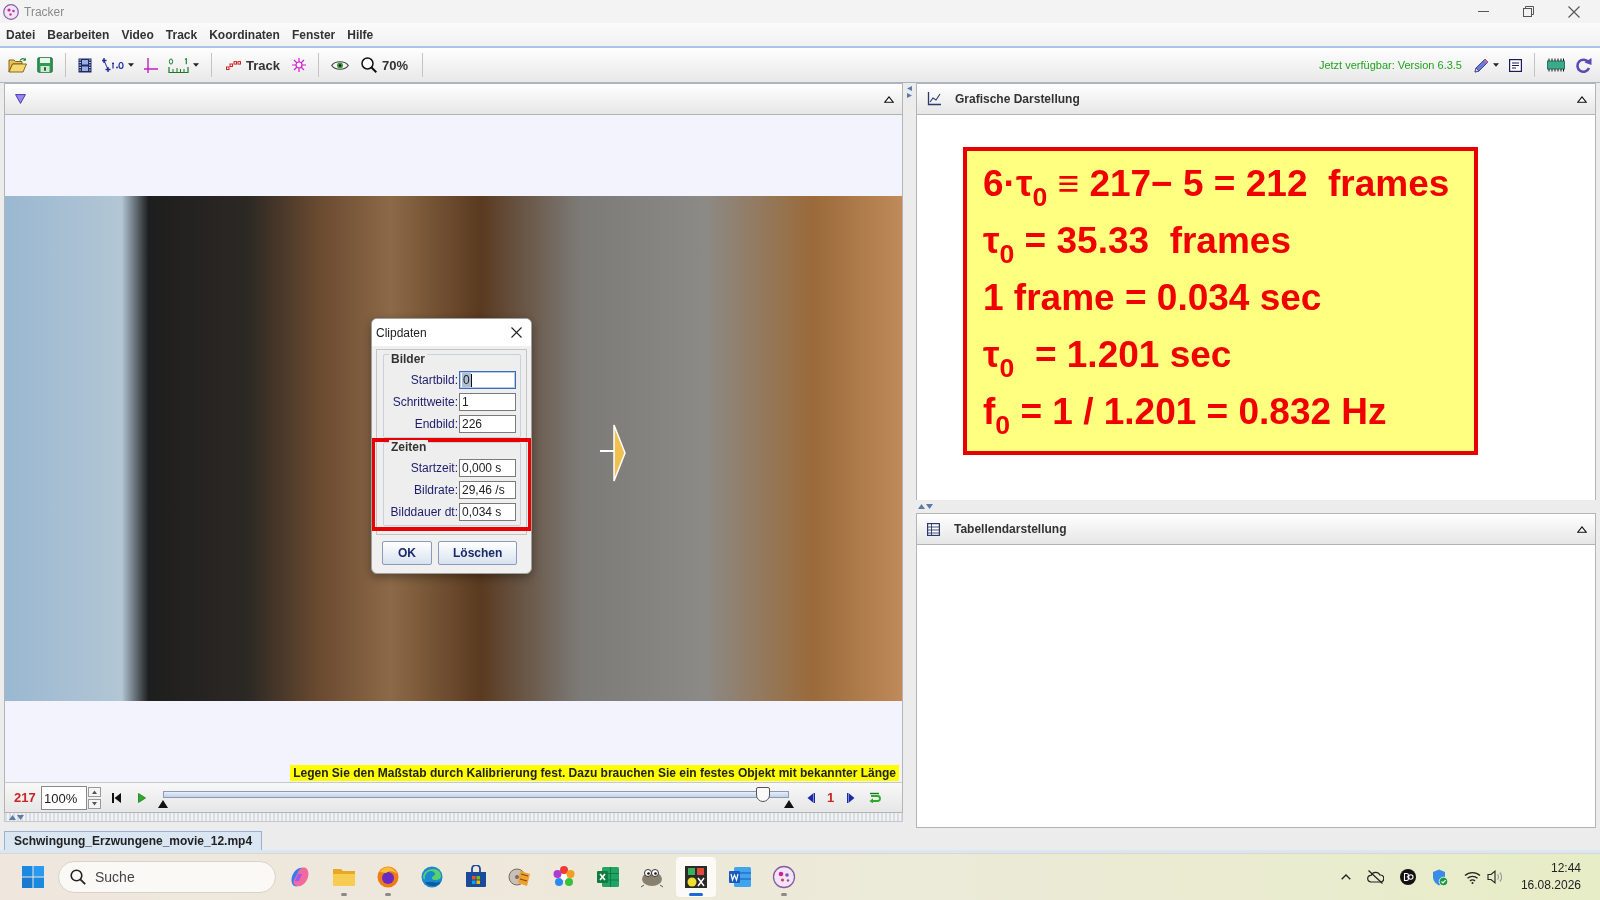 The height and width of the screenshot is (900, 1600). I want to click on formula-line: 1 frame = 0.034 sec, so click(1153, 298).